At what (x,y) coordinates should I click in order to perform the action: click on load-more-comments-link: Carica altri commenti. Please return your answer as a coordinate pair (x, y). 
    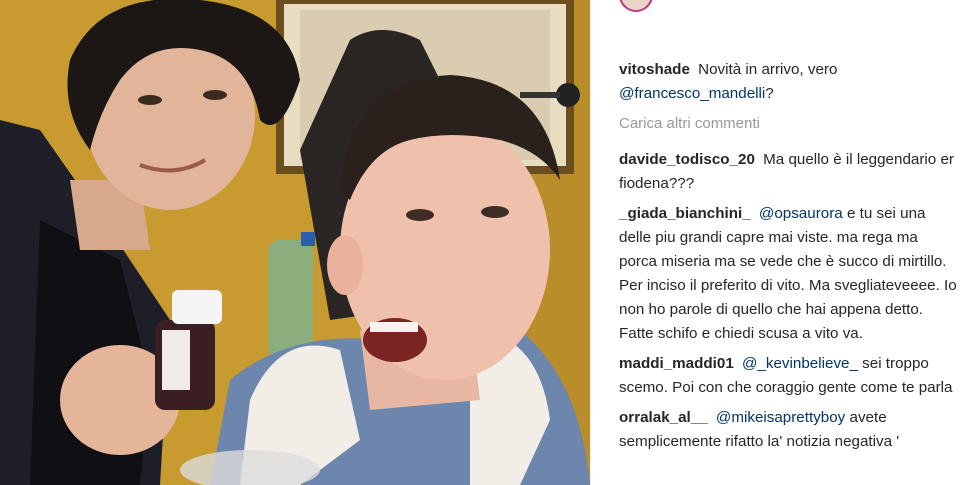
    Looking at the image, I should click on (789, 124).